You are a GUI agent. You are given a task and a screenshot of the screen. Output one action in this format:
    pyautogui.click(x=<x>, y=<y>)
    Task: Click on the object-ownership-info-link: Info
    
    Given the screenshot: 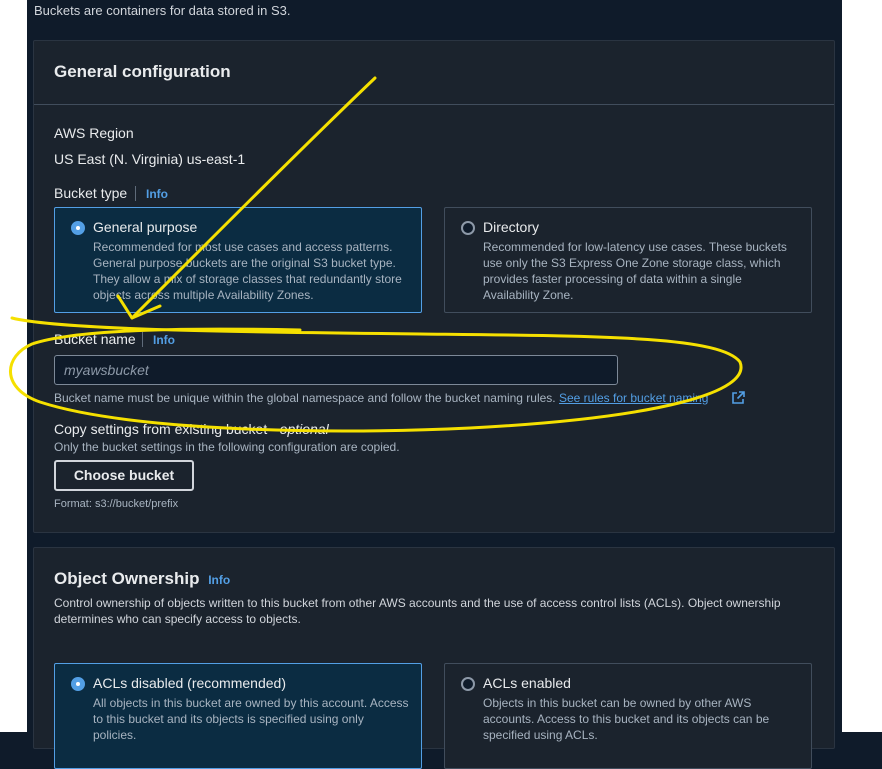 What is the action you would take?
    pyautogui.click(x=219, y=580)
    